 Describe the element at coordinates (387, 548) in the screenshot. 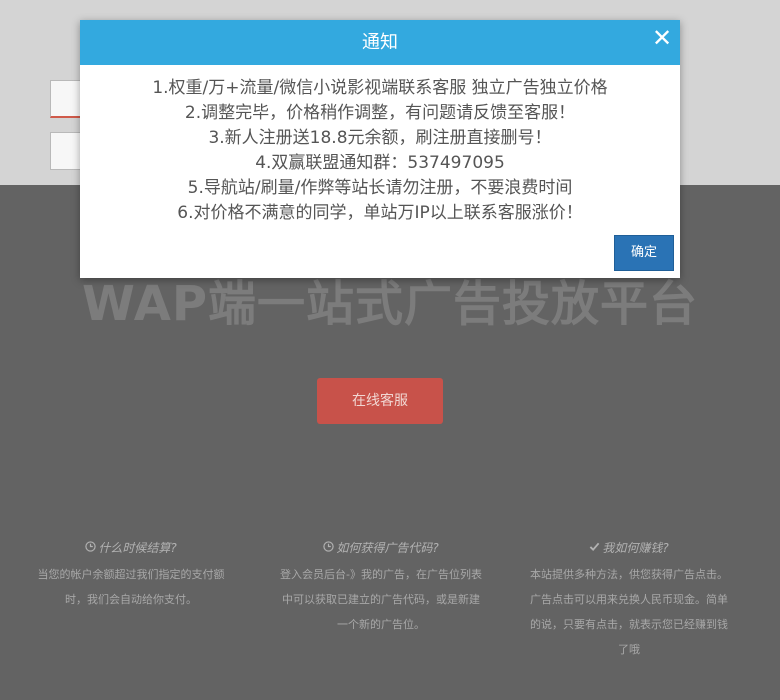

I see `faq-question-text: 如何获得广告代码?` at that location.